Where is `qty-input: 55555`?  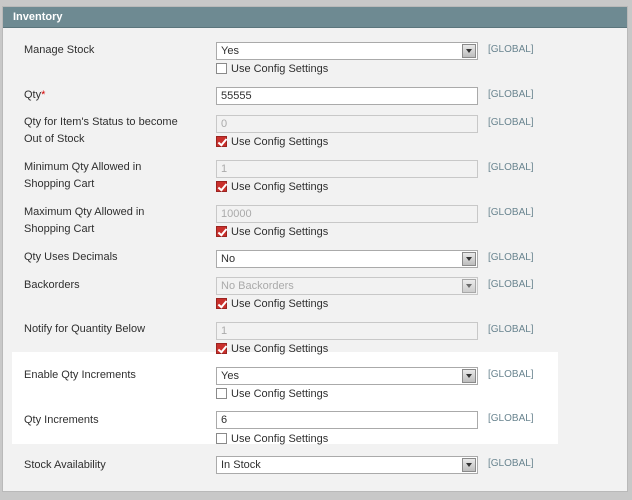
qty-input: 55555 is located at coordinates (347, 96).